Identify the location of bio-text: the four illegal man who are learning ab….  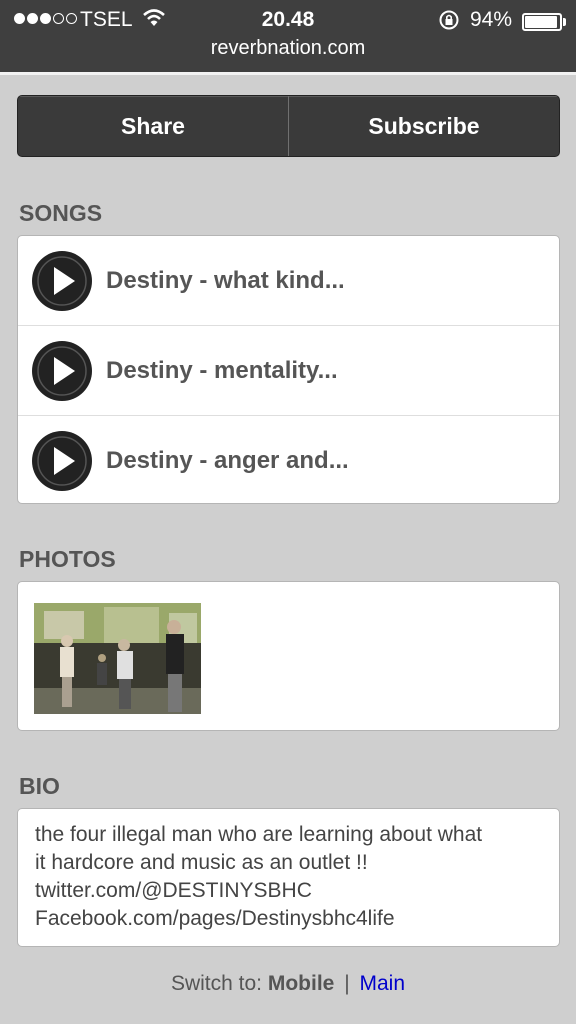
(290, 877).